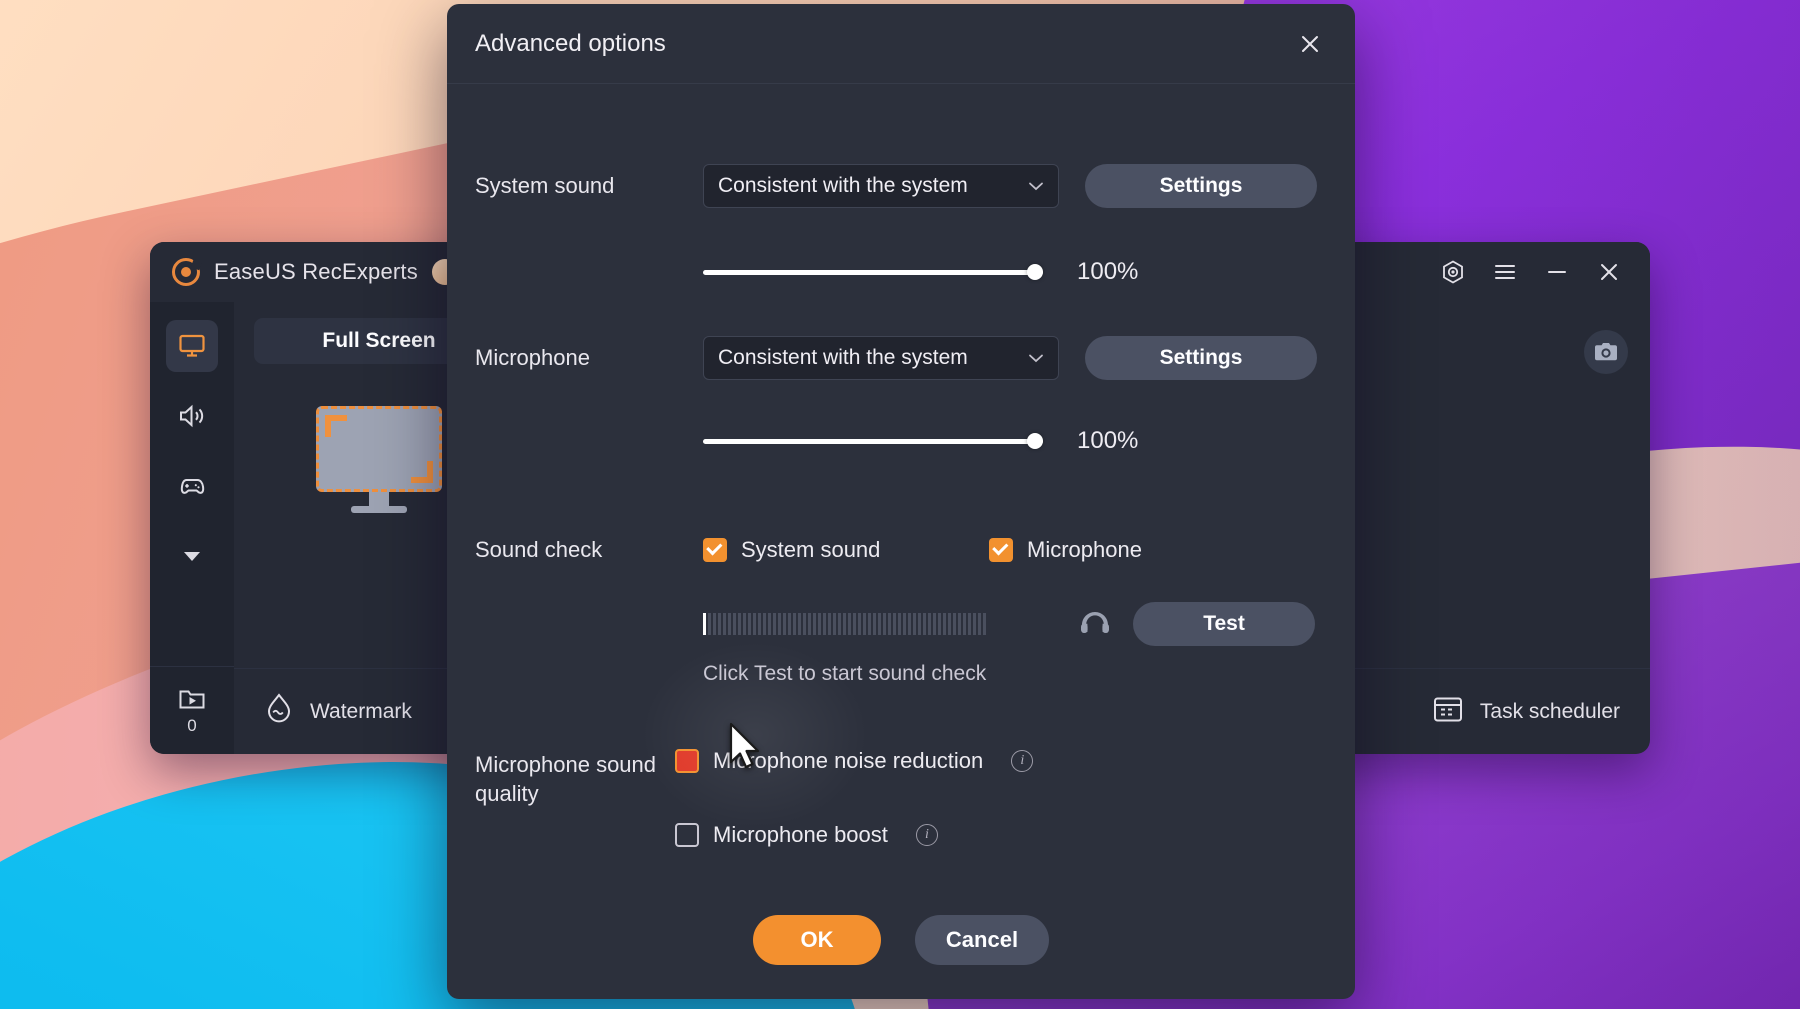 The width and height of the screenshot is (1800, 1009). I want to click on monitor-neck, so click(379, 499).